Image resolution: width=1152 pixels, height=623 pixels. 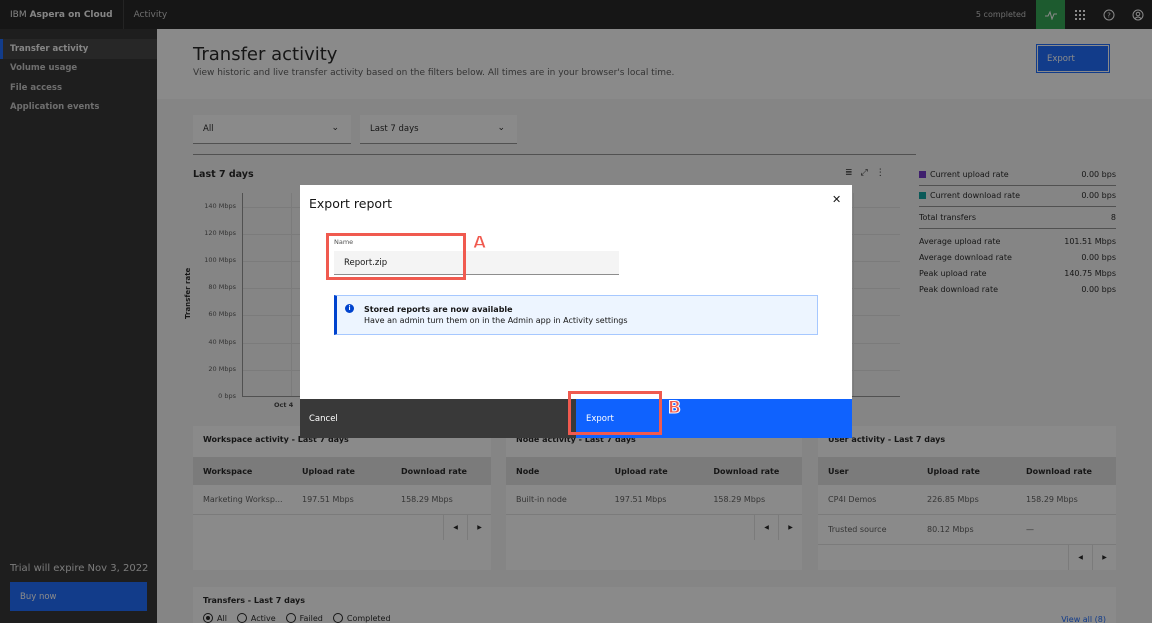 I want to click on cancel-button: Cancel, so click(x=438, y=418).